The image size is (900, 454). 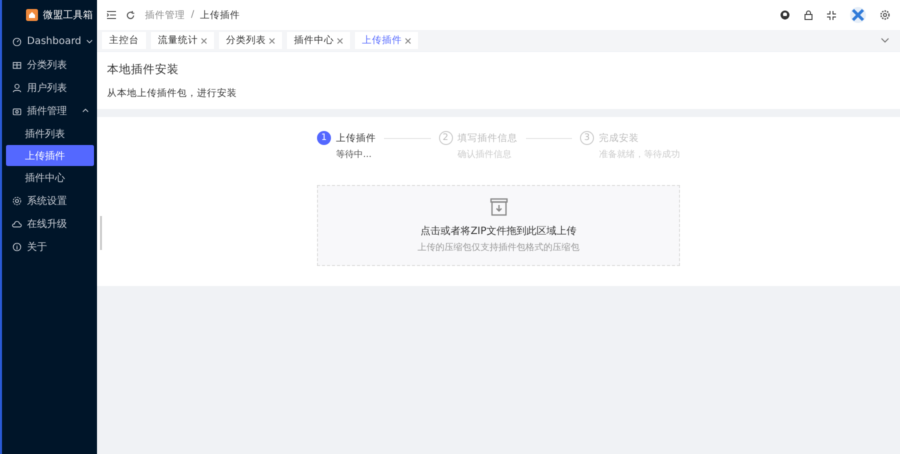 I want to click on menu-item: 系统设置, so click(x=49, y=200).